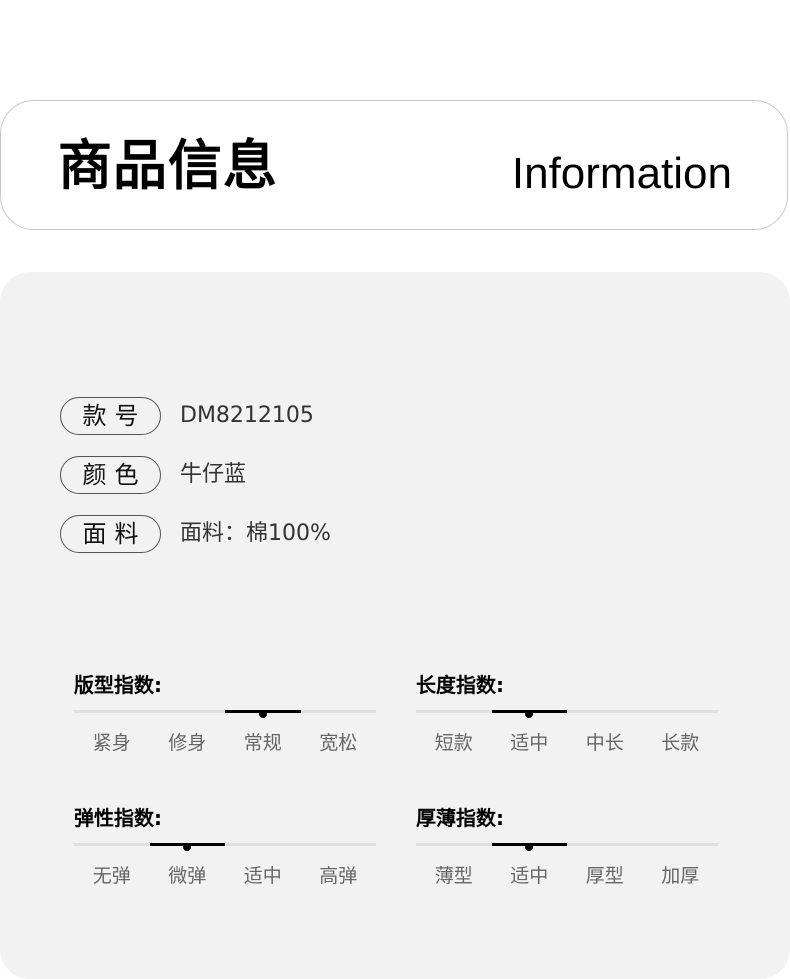  Describe the element at coordinates (187, 743) in the screenshot. I see `fit-index-option: 修身` at that location.